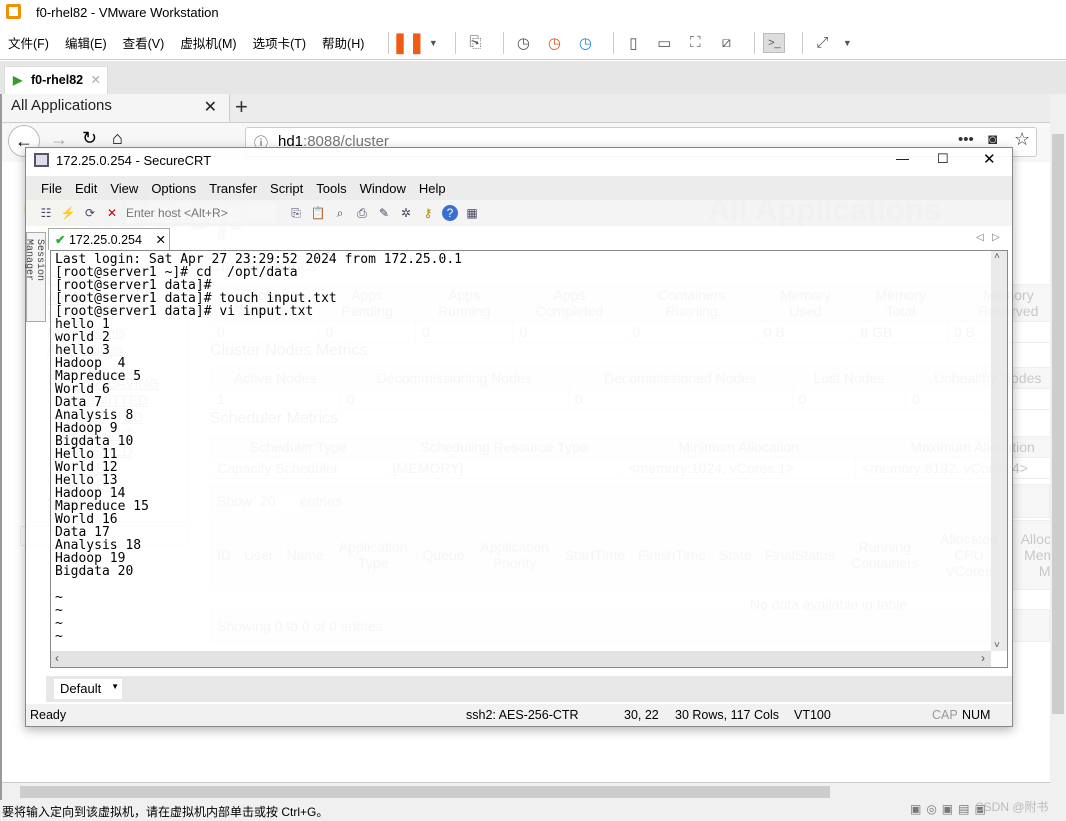 The width and height of the screenshot is (1066, 821). I want to click on menu-edit: Edit, so click(86, 188).